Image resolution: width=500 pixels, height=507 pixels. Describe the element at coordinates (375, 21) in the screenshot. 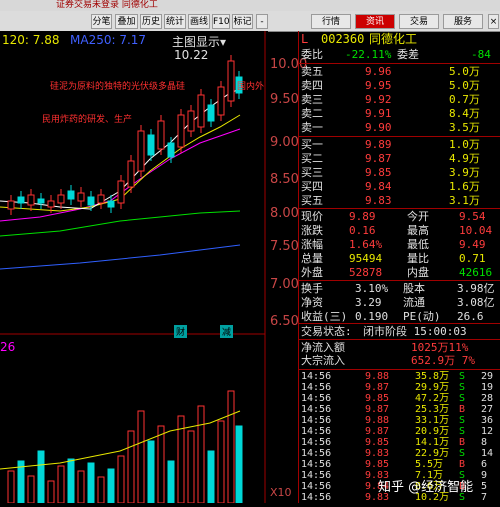

I see `tab-news: 资讯` at that location.